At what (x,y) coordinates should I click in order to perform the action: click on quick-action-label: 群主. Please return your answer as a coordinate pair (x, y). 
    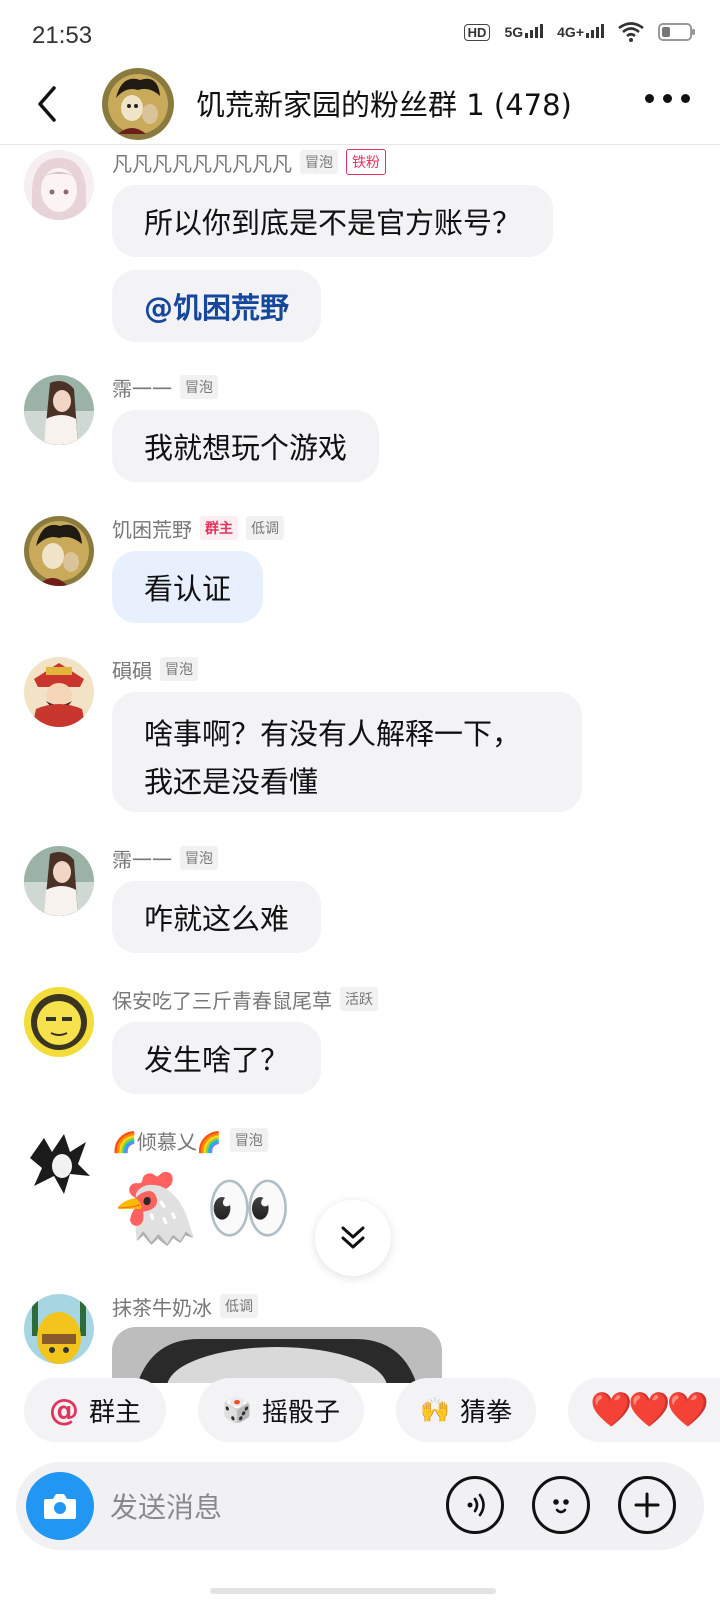
    Looking at the image, I should click on (114, 1412).